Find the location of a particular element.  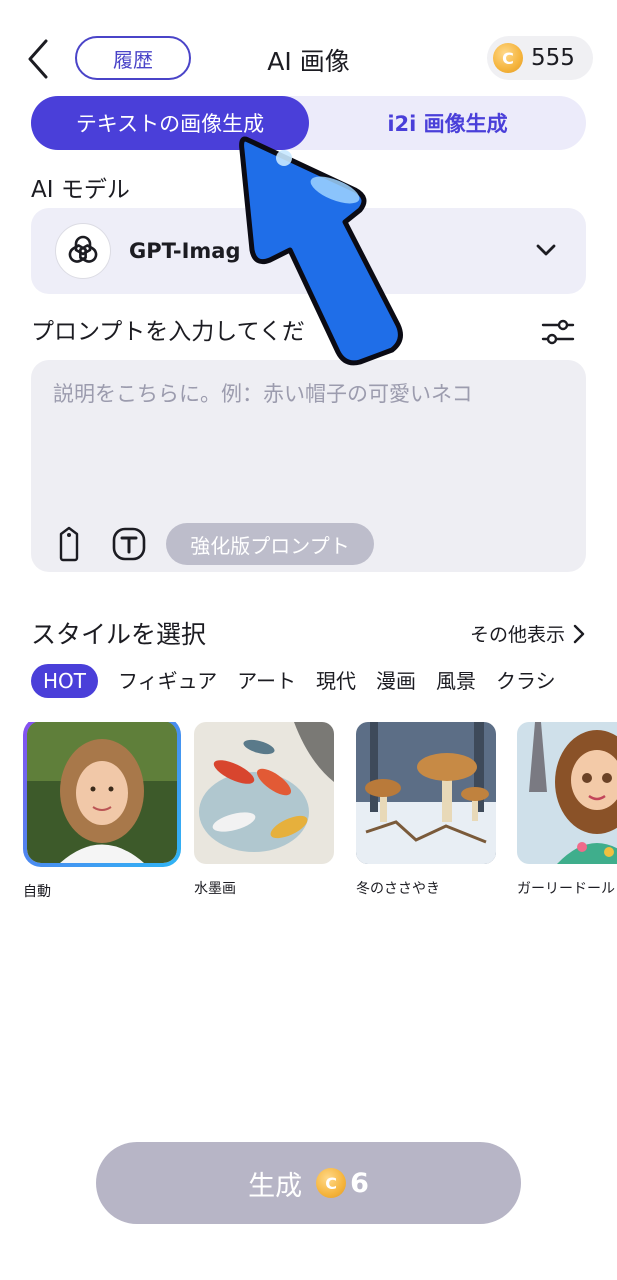

style-thumbnail-mushrooms is located at coordinates (426, 793).